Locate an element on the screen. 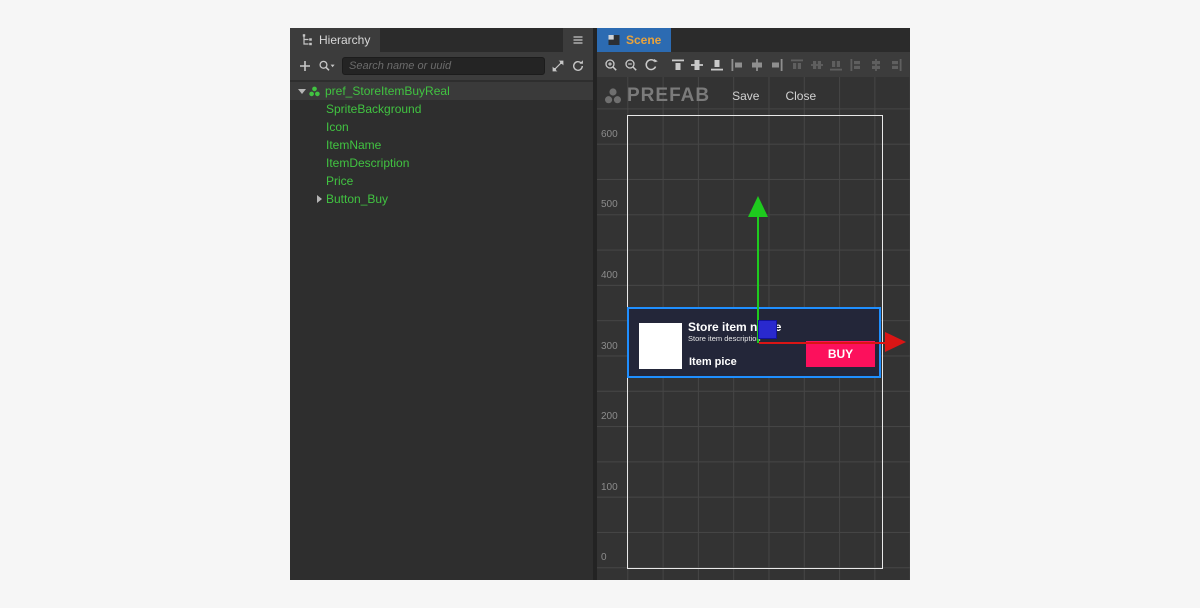 The height and width of the screenshot is (608, 1200). distribute-left-icon is located at coordinates (856, 65).